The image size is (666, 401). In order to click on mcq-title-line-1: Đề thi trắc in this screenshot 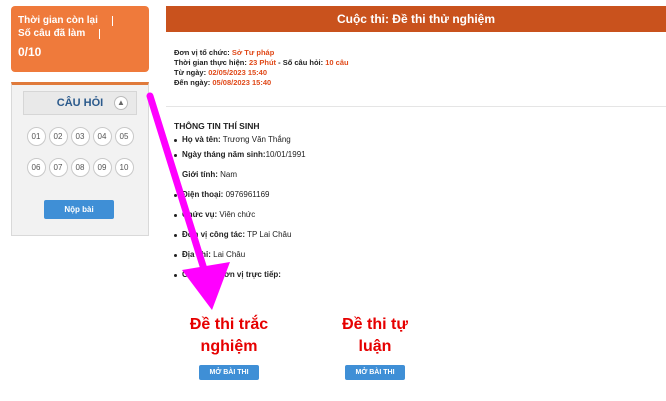, I will do `click(229, 324)`.